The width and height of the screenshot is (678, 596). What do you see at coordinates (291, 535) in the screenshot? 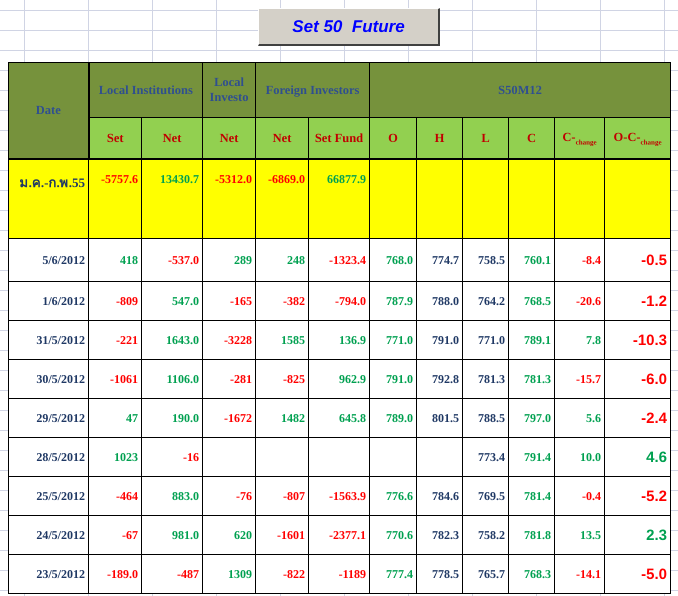
I see `table-cell: -1601` at bounding box center [291, 535].